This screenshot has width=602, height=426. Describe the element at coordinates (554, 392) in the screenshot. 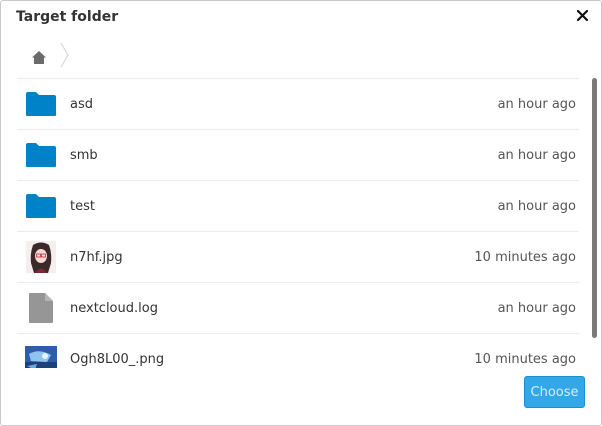

I see `choose-button: Choose` at that location.